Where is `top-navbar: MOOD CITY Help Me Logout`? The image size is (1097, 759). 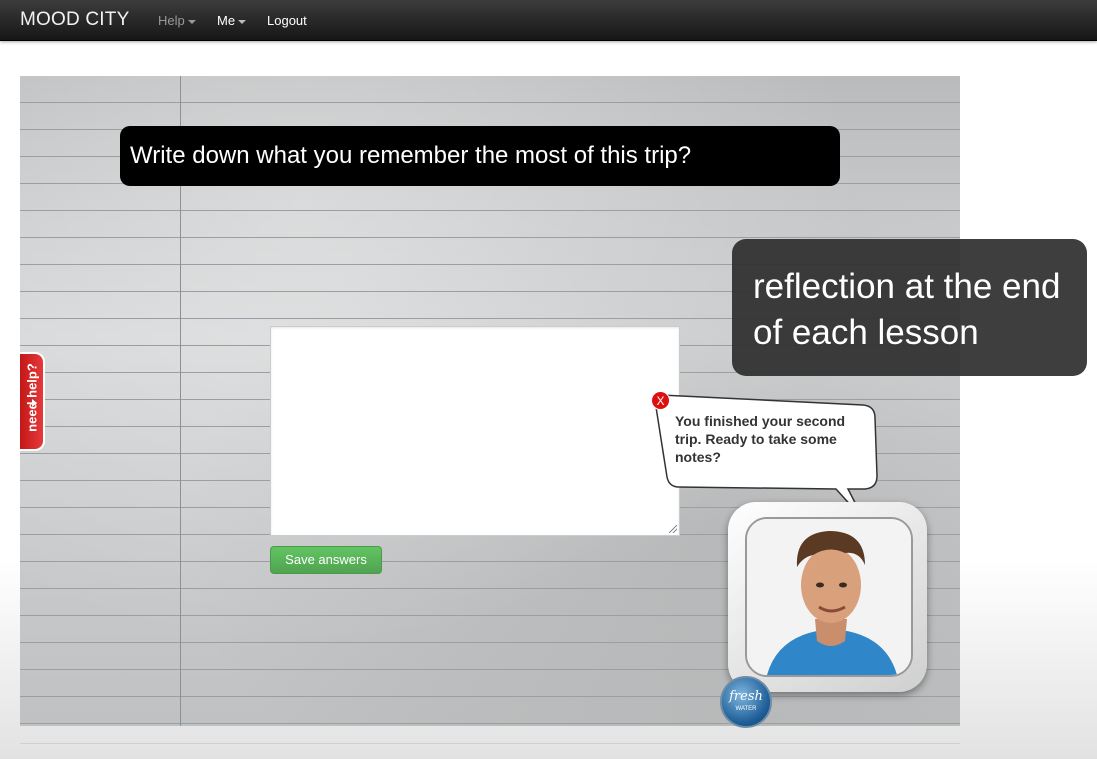
top-navbar: MOOD CITY Help Me Logout is located at coordinates (548, 20).